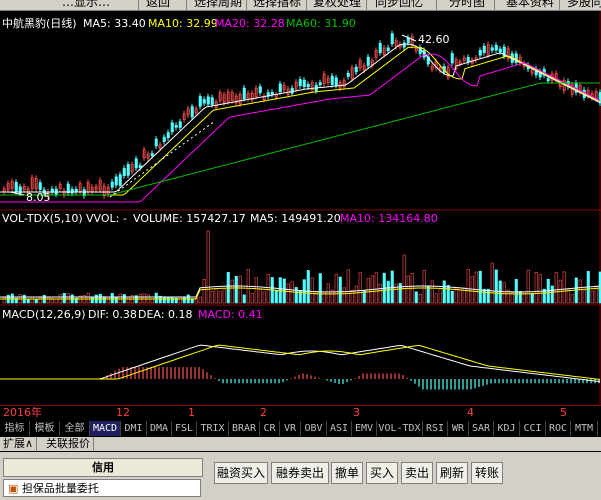 The height and width of the screenshot is (500, 601). What do you see at coordinates (339, 428) in the screenshot?
I see `tab-asi: ASI` at bounding box center [339, 428].